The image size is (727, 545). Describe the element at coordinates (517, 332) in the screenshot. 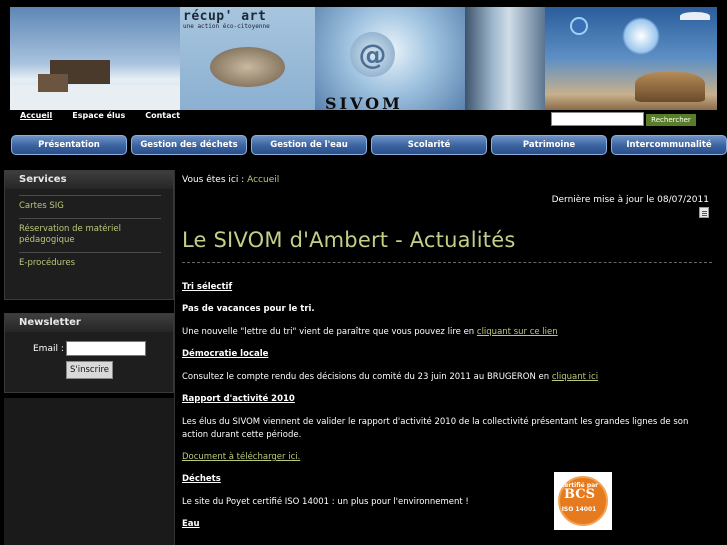

I see `tri-link: cliquant sur ce lien` at that location.